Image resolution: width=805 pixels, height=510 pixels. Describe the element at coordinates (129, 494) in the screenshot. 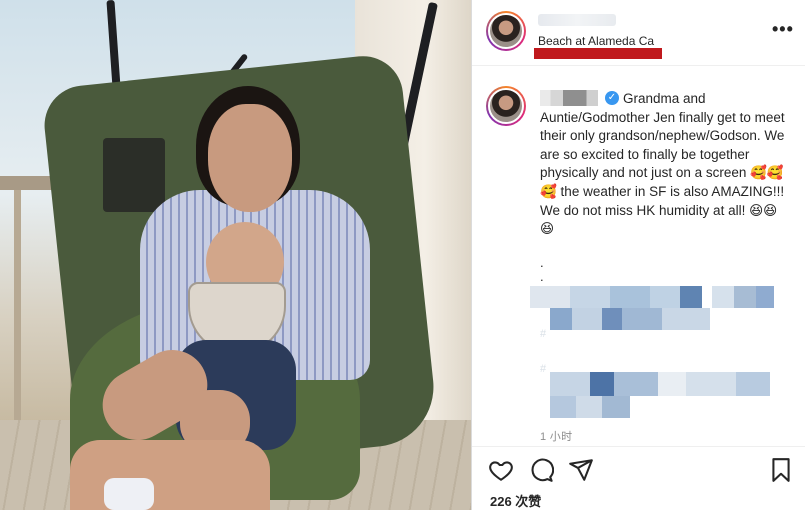

I see `photo-baby-sock` at that location.